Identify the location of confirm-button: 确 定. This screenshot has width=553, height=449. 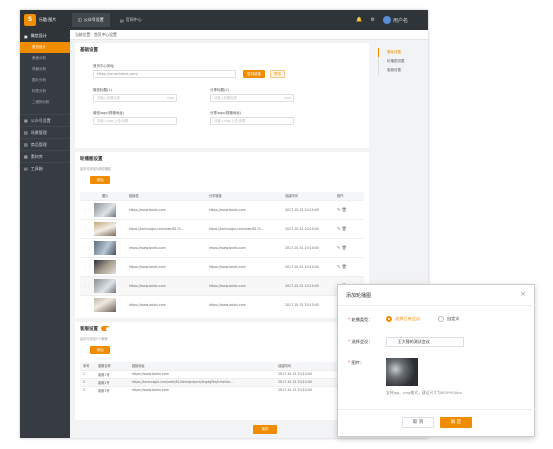
(456, 422).